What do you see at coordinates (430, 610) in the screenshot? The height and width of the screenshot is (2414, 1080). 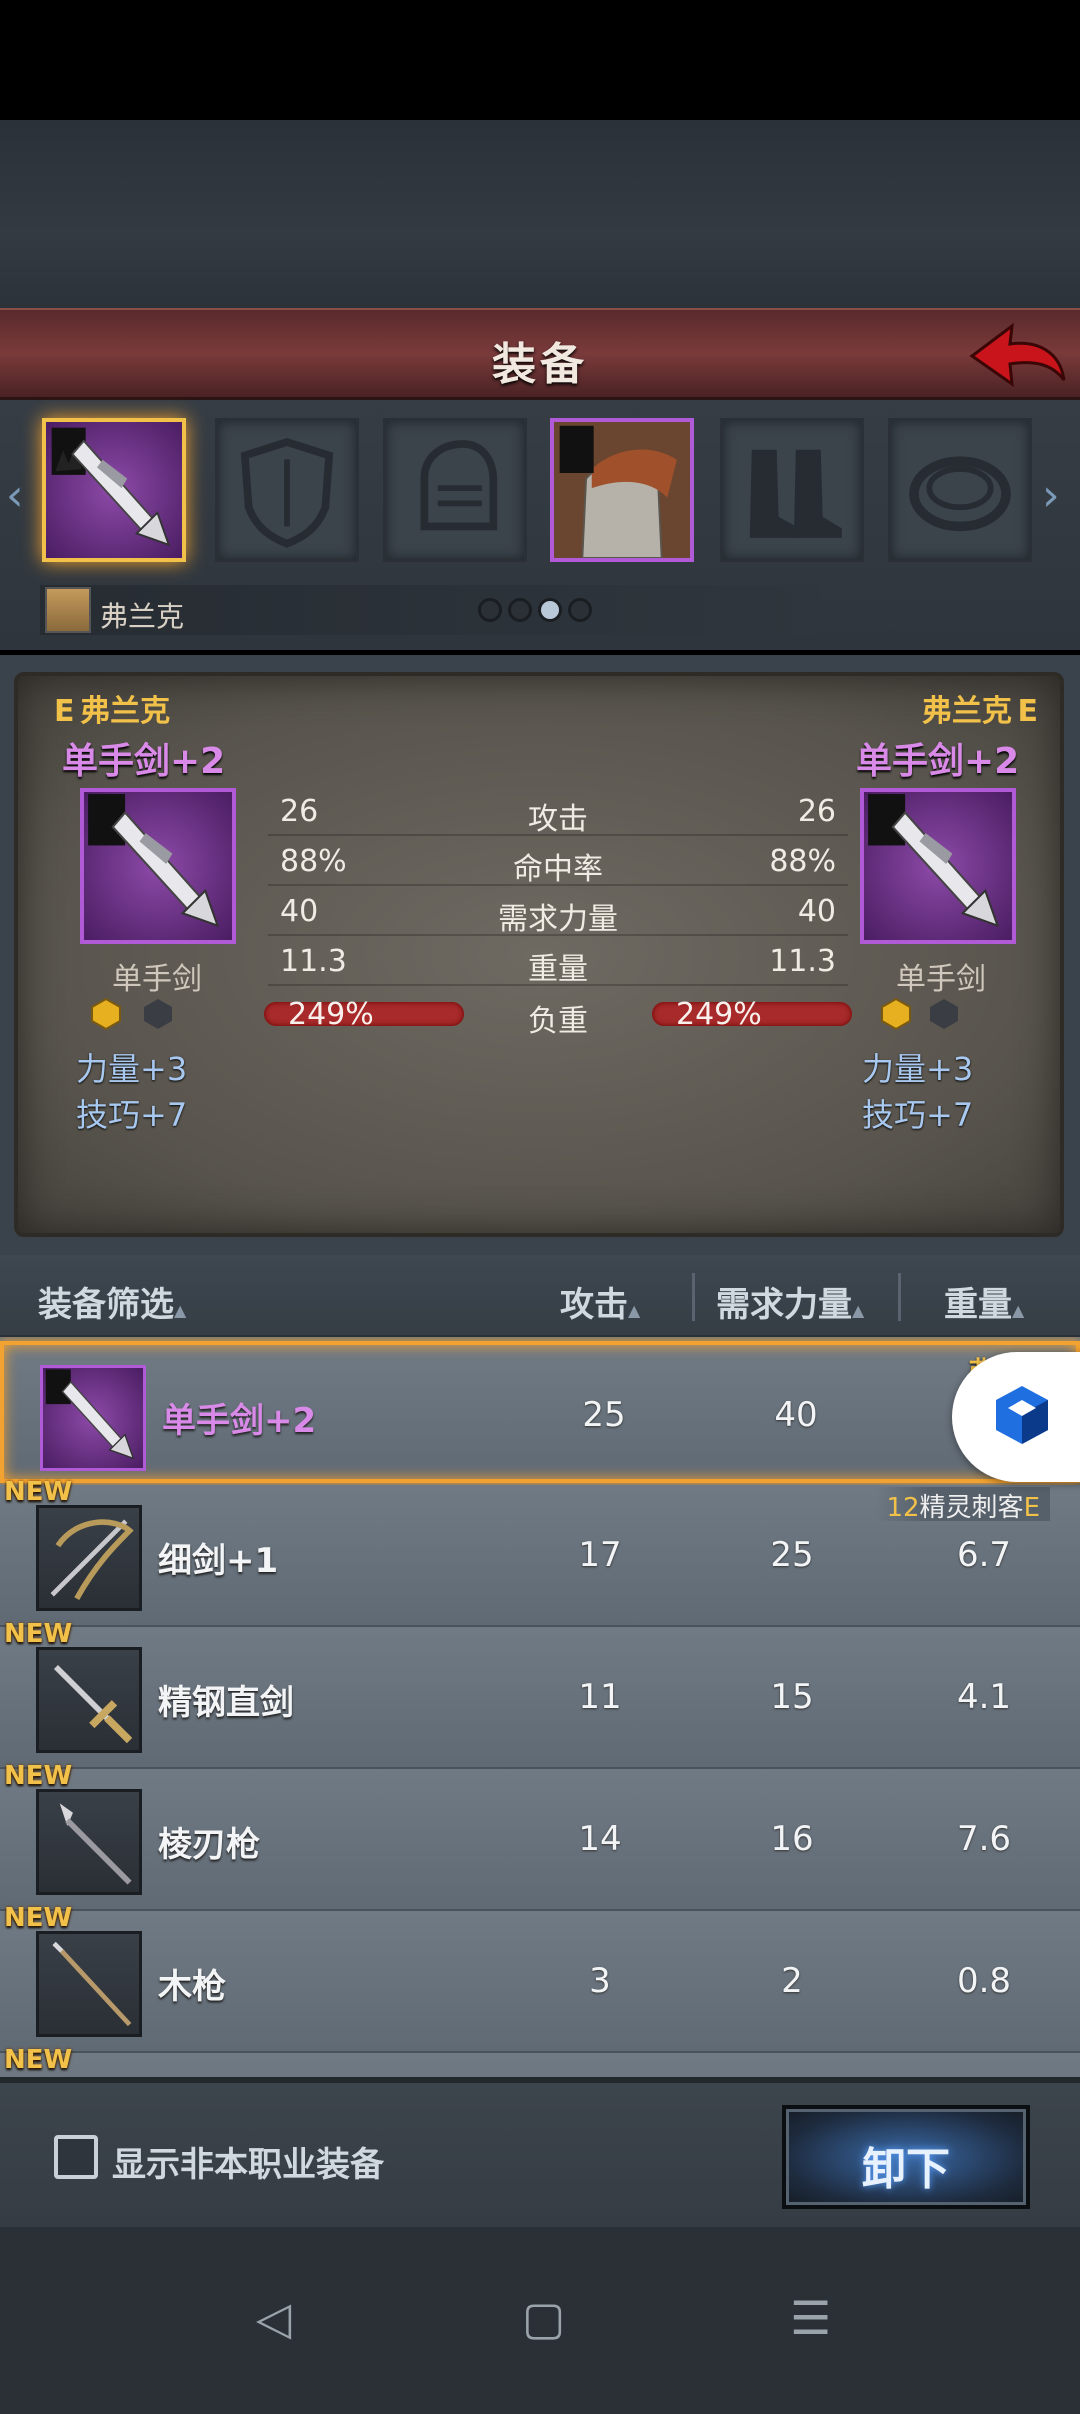 I see `character-selector: 弗兰克` at bounding box center [430, 610].